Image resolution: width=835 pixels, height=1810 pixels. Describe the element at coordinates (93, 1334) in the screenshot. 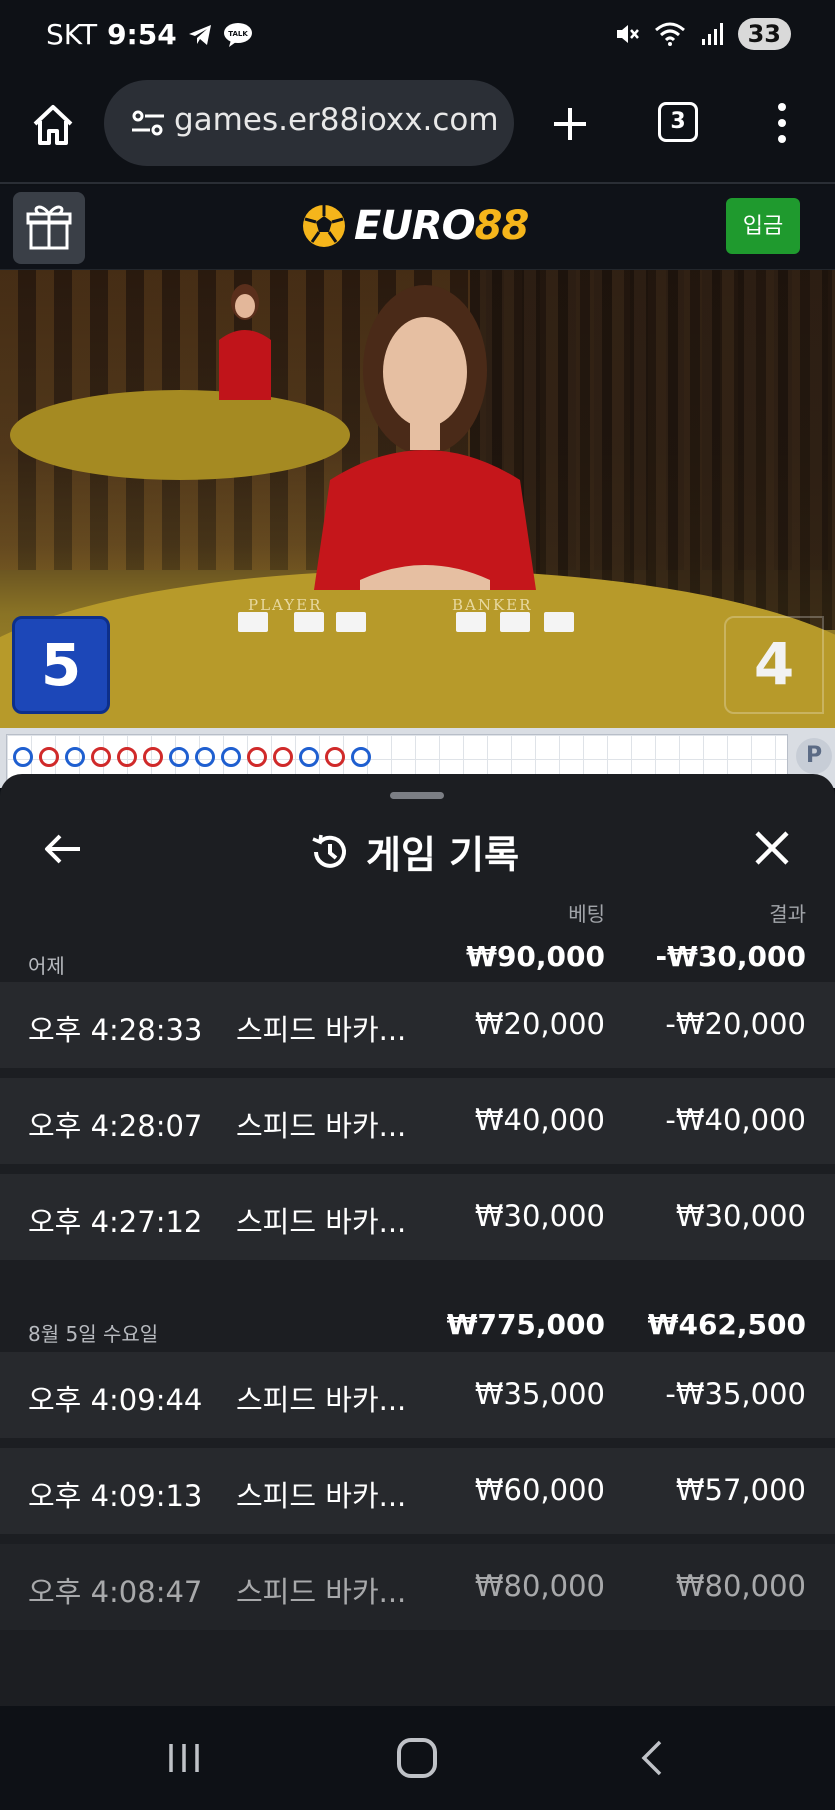

I see `group-date: 8월 5일 수요일` at that location.